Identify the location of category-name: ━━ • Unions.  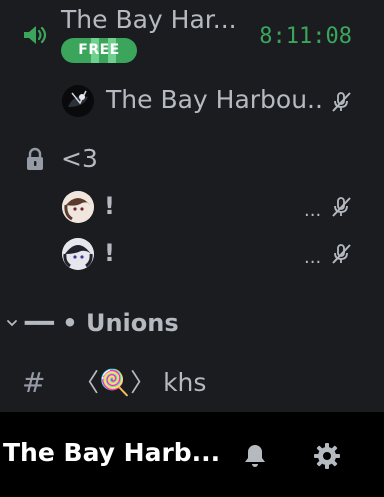
(102, 323).